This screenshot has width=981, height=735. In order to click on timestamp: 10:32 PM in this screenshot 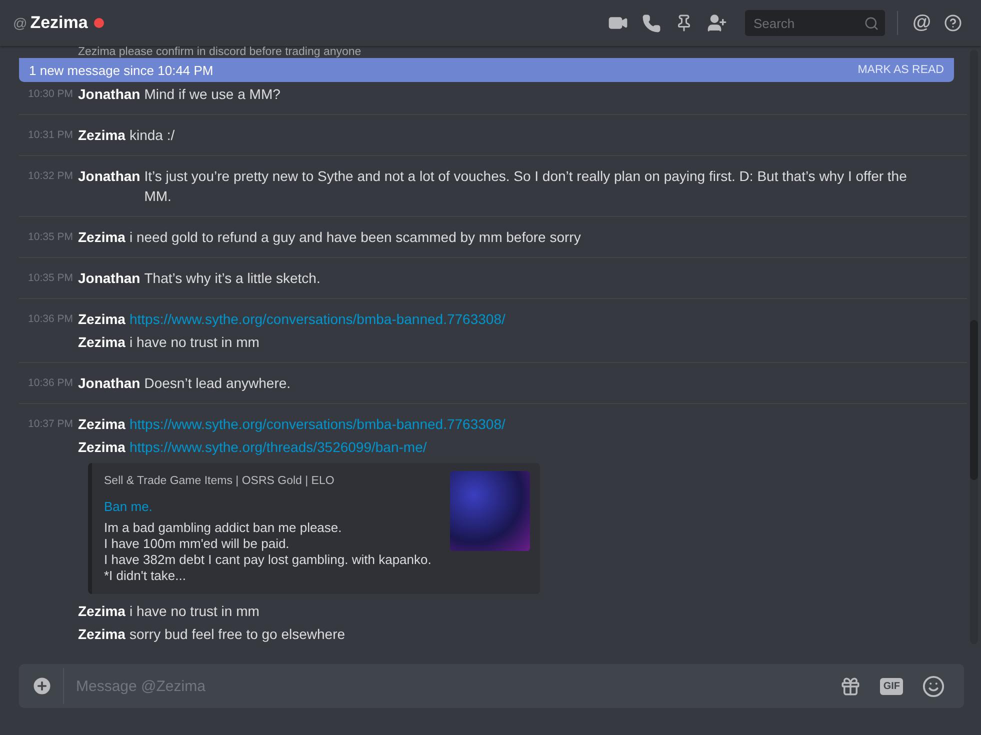, I will do `click(50, 176)`.